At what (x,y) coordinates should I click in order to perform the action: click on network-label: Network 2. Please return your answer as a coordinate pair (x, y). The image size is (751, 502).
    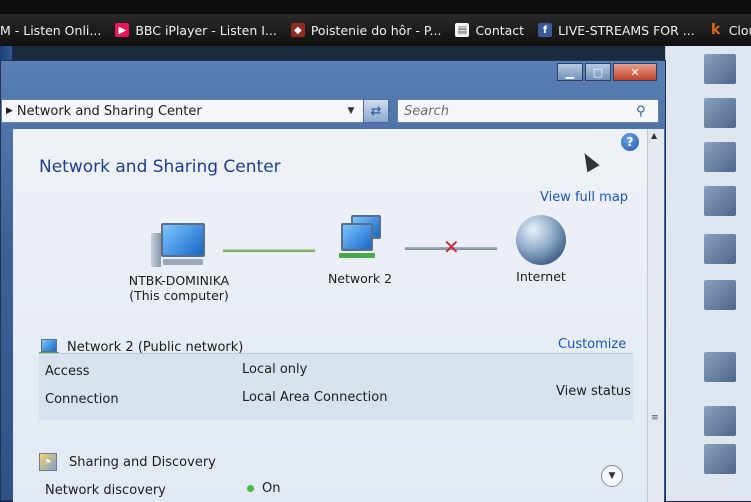
    Looking at the image, I should click on (360, 278).